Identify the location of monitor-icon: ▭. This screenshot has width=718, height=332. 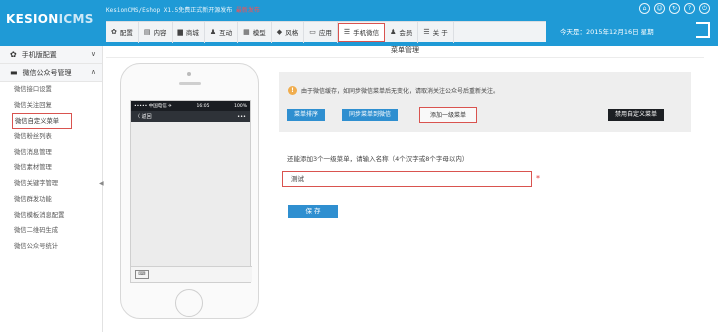
(312, 32).